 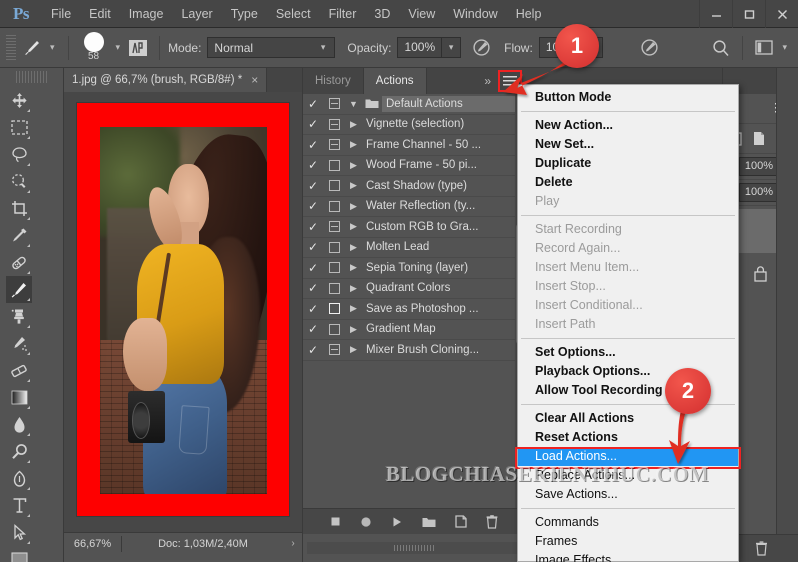 What do you see at coordinates (628, 541) in the screenshot?
I see `menu-item-frames: Frames` at bounding box center [628, 541].